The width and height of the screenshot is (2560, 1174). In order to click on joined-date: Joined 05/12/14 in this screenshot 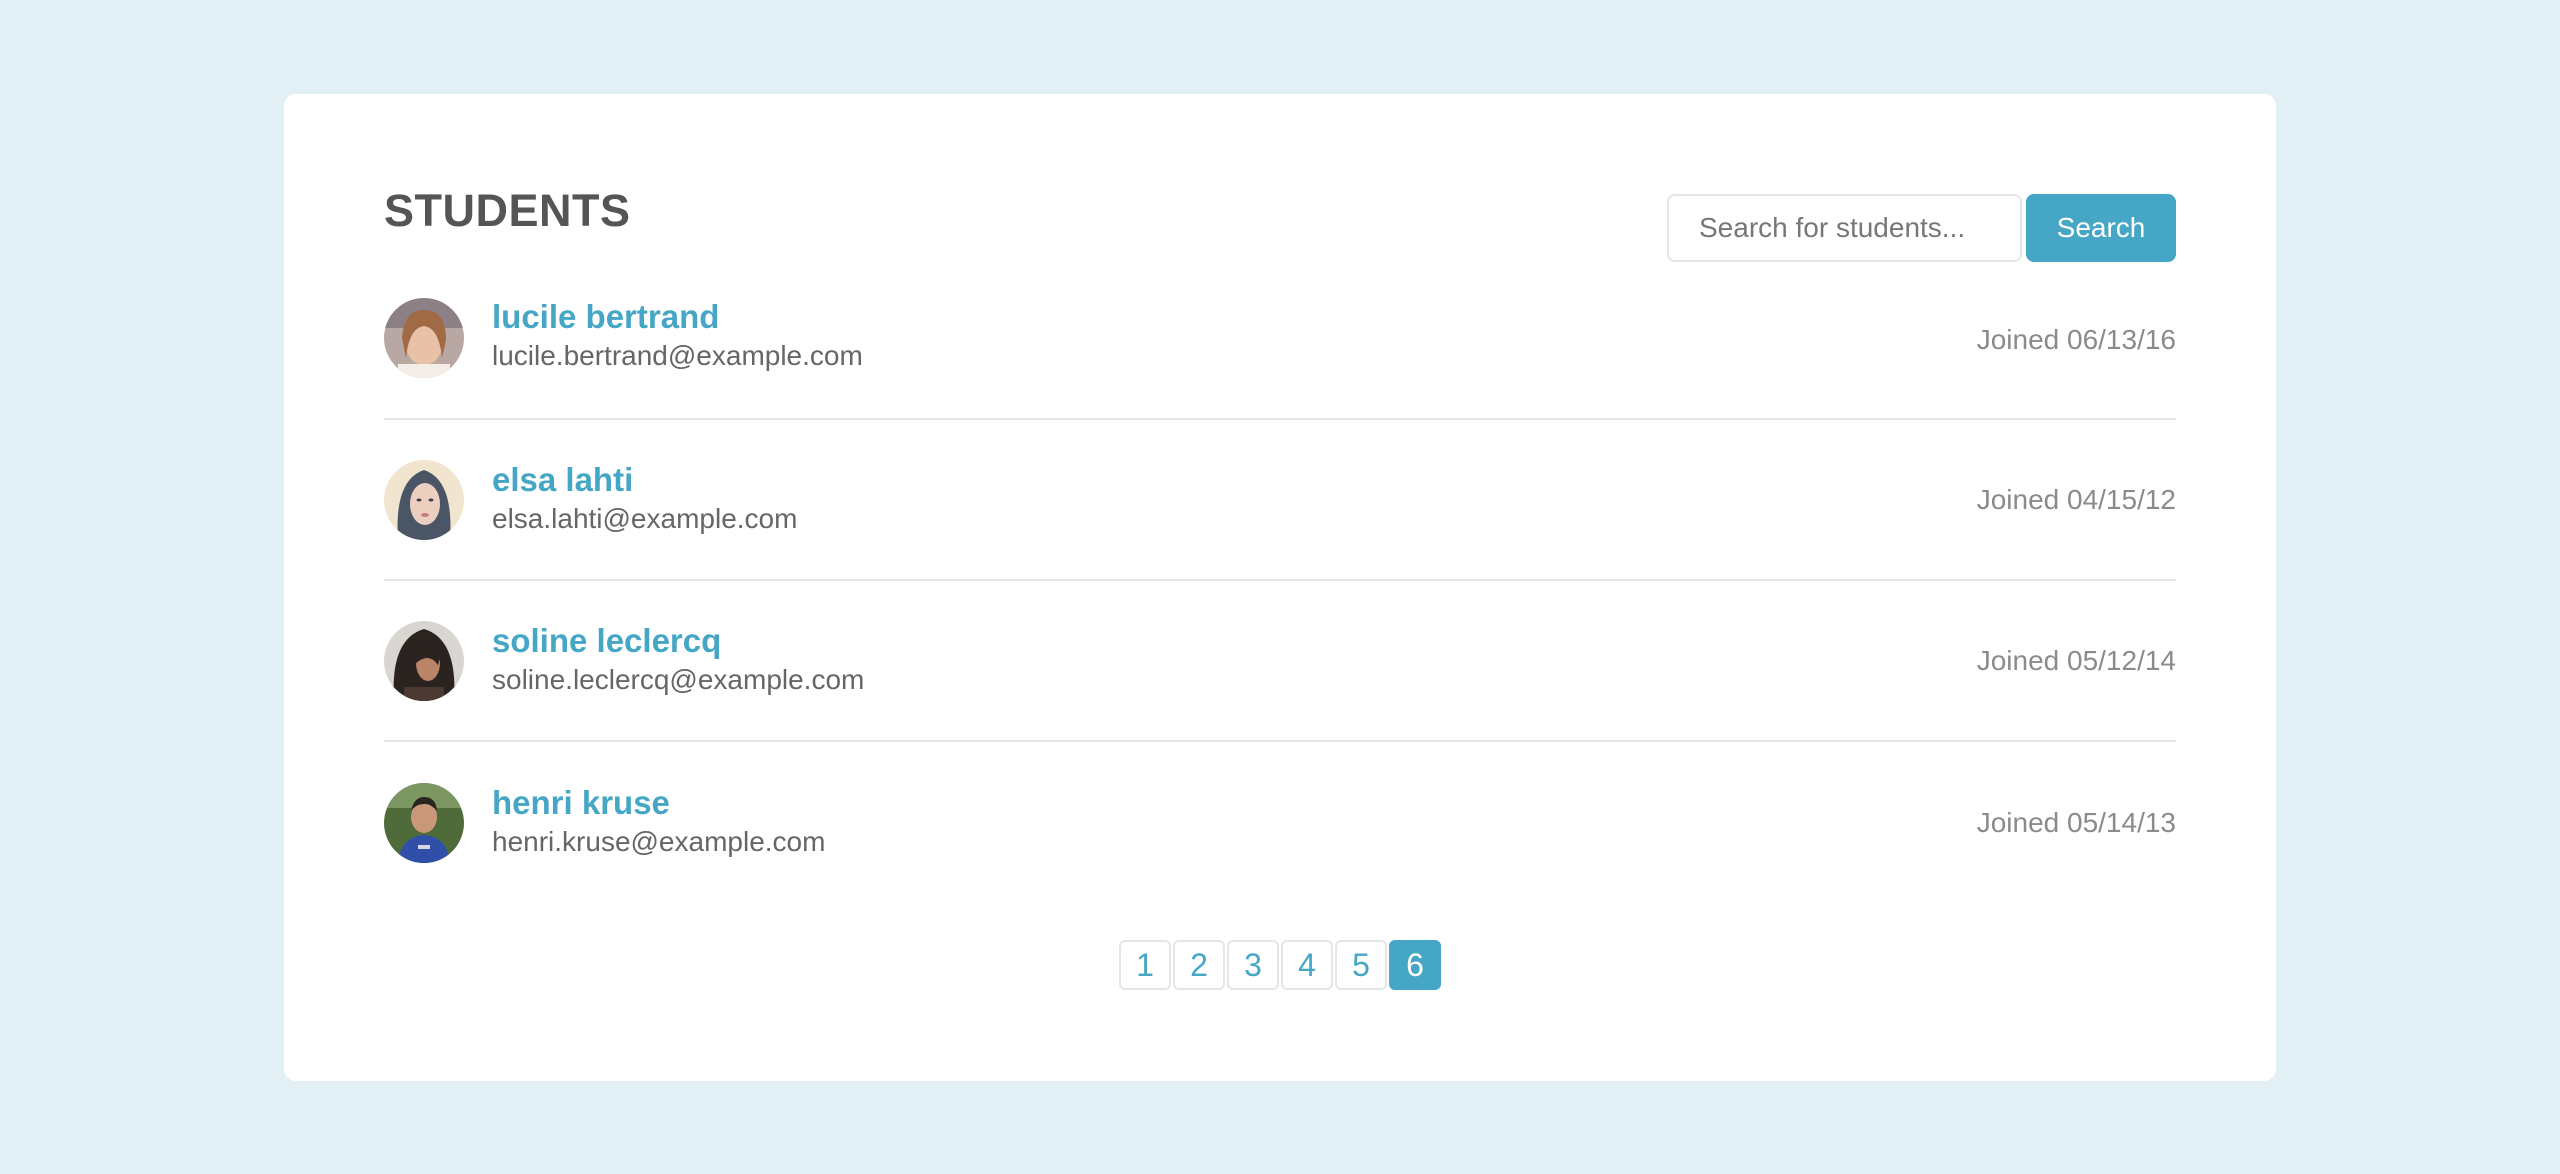, I will do `click(2076, 660)`.